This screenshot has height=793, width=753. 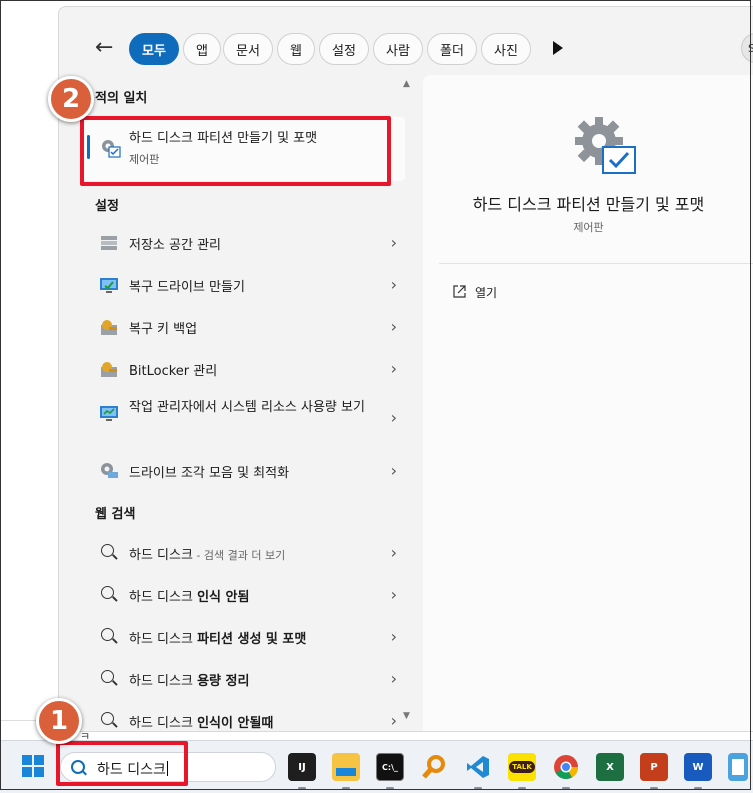 I want to click on step-badge-2: 2, so click(x=71, y=99).